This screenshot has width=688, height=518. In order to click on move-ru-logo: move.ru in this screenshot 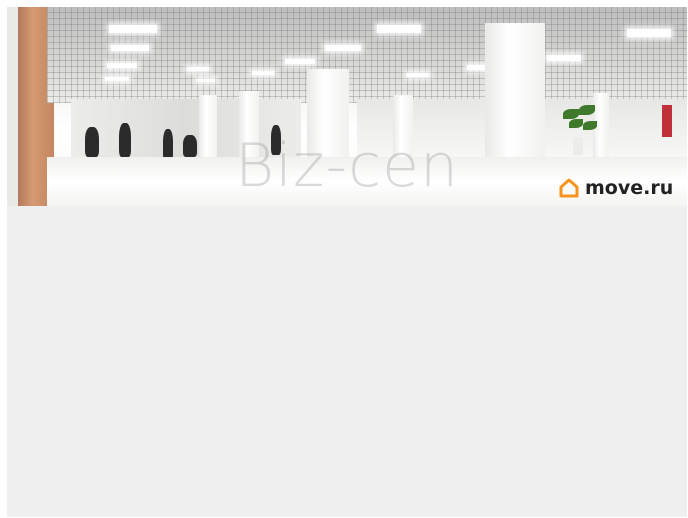, I will do `click(621, 188)`.